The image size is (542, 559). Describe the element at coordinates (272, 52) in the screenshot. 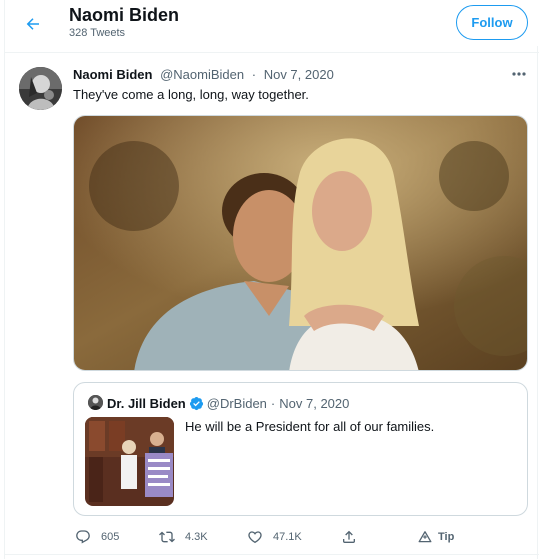

I see `header-divider` at that location.